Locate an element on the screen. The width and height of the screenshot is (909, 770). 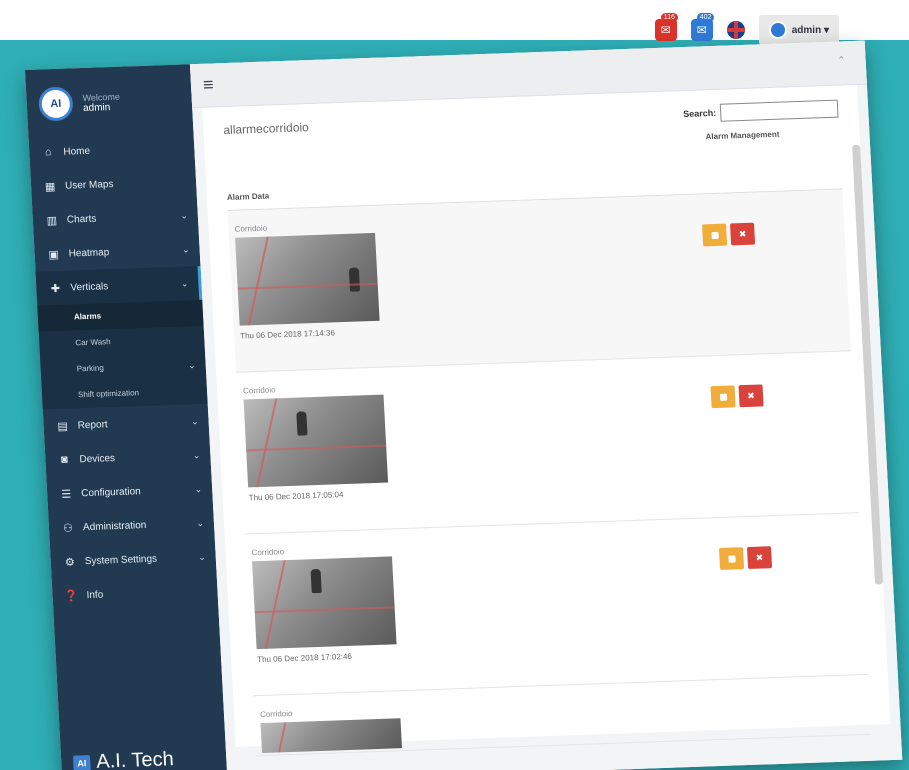
welcome-text: Welcome is located at coordinates (101, 97).